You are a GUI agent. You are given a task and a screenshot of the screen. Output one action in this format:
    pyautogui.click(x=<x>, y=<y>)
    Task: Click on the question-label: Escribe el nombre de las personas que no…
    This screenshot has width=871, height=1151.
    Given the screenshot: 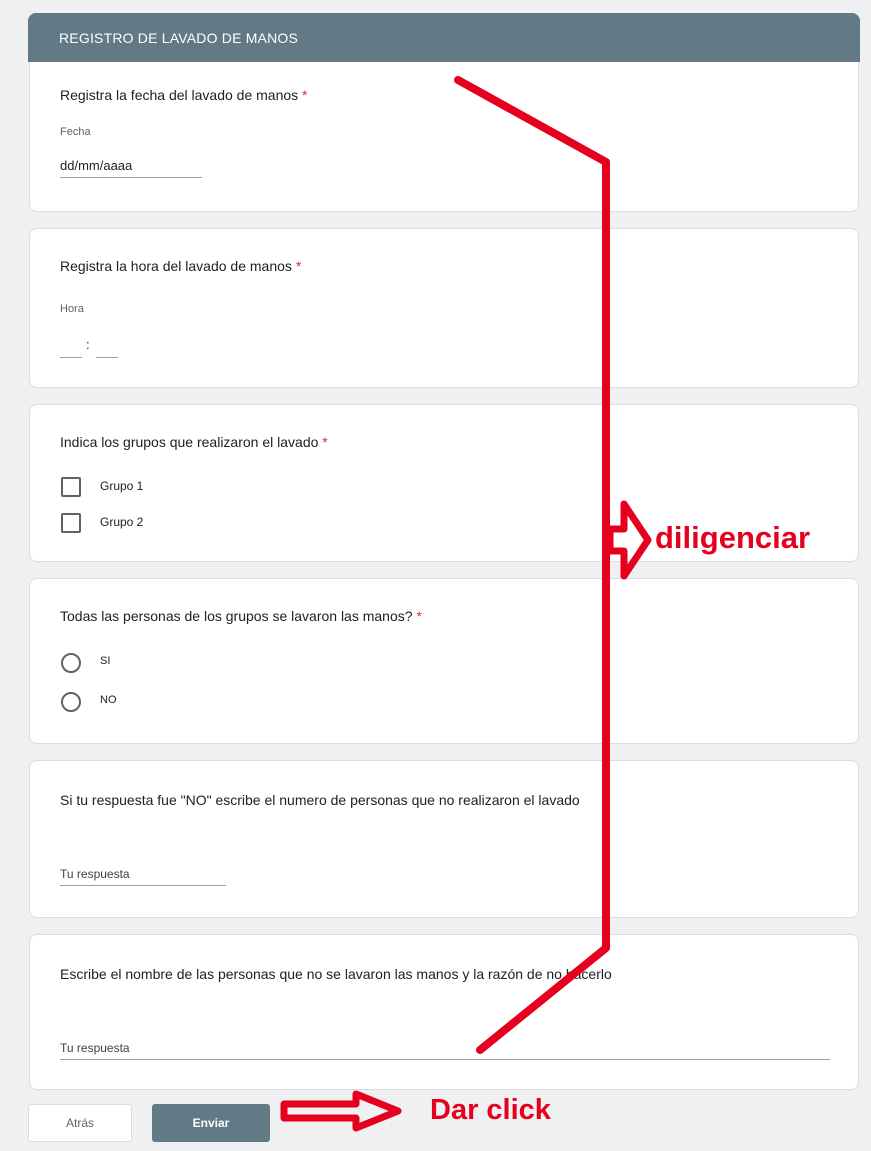 What is the action you would take?
    pyautogui.click(x=336, y=974)
    